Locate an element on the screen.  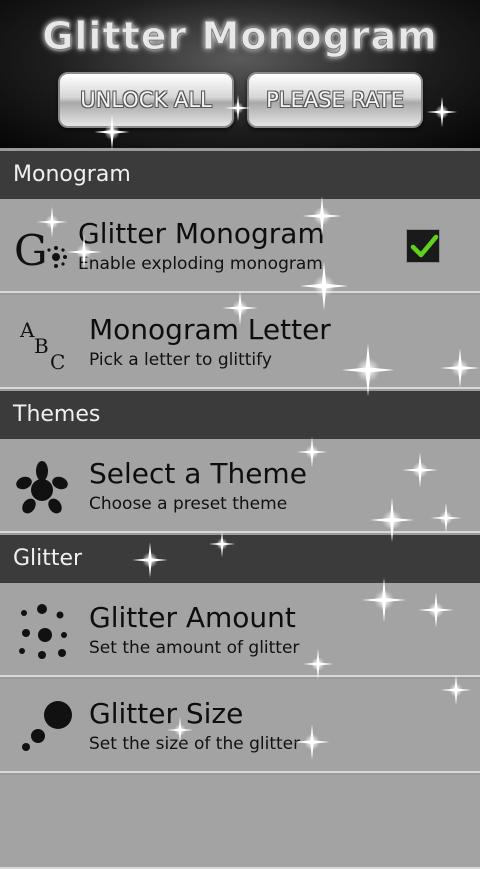
splat-icon is located at coordinates (42, 487).